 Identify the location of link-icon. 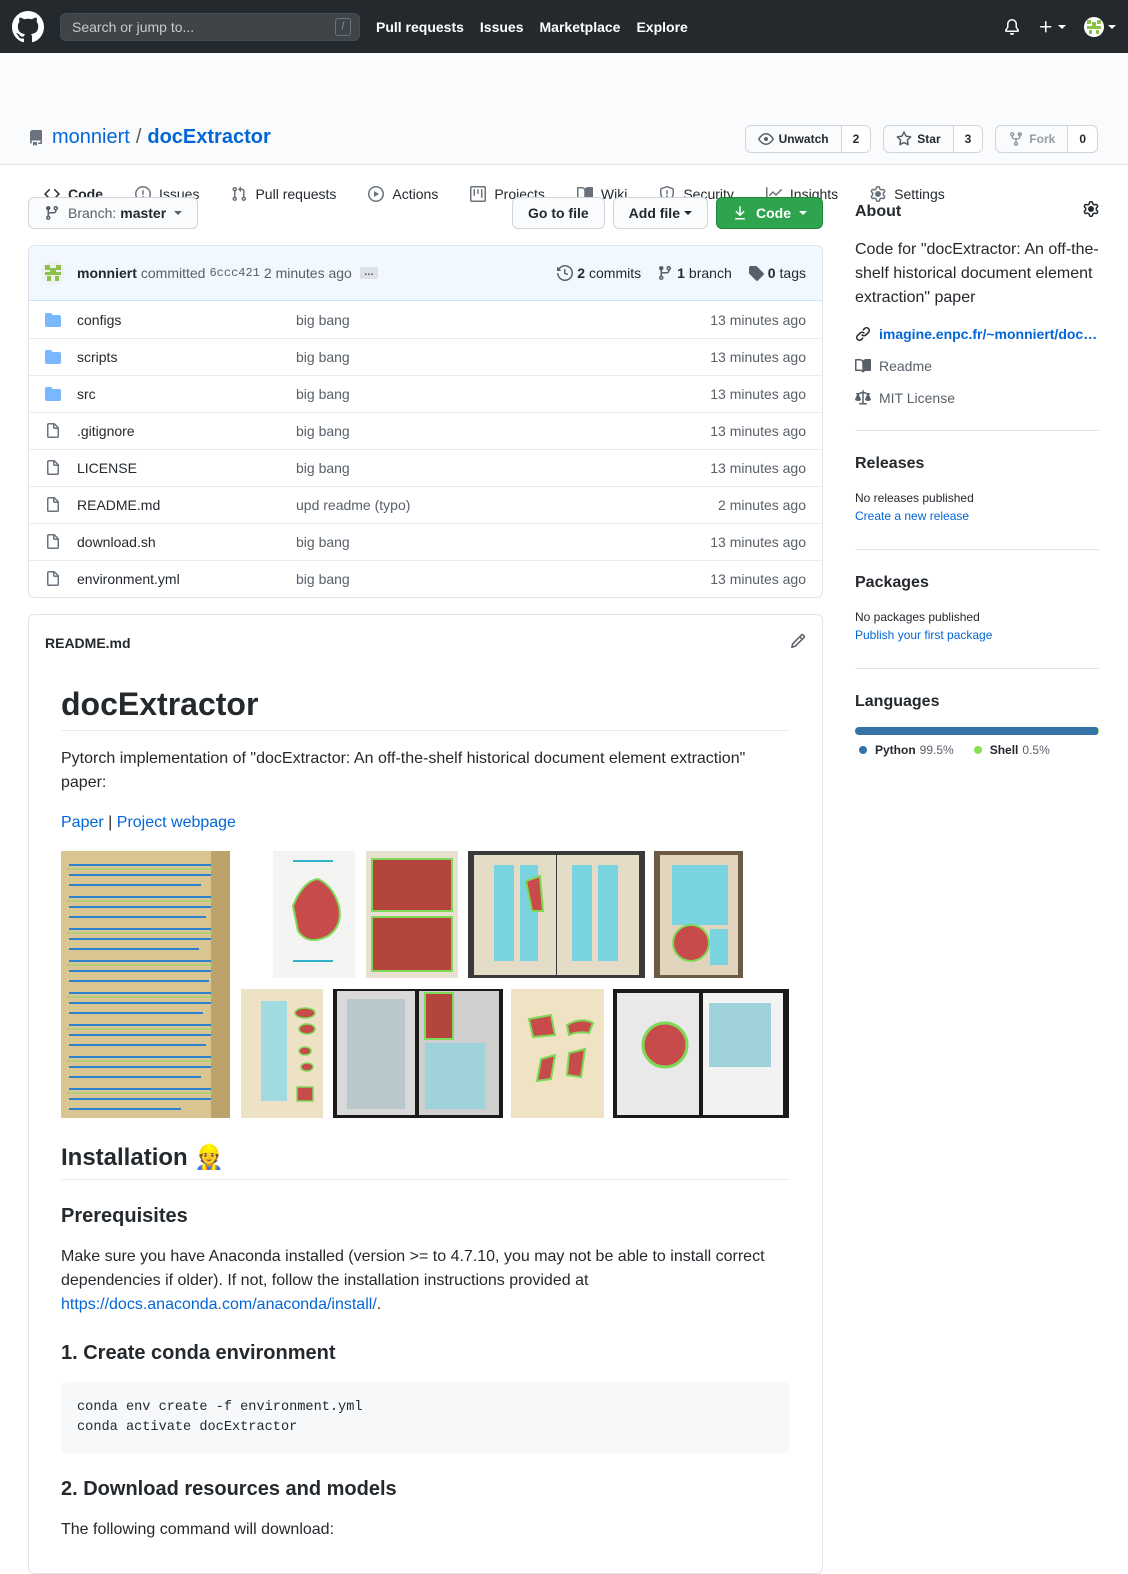
(863, 334).